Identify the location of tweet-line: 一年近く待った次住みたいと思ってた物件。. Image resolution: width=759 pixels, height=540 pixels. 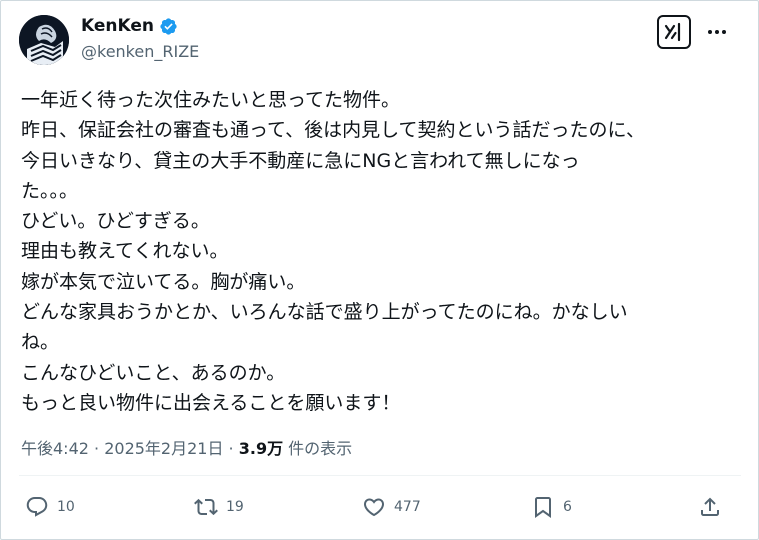
(211, 100).